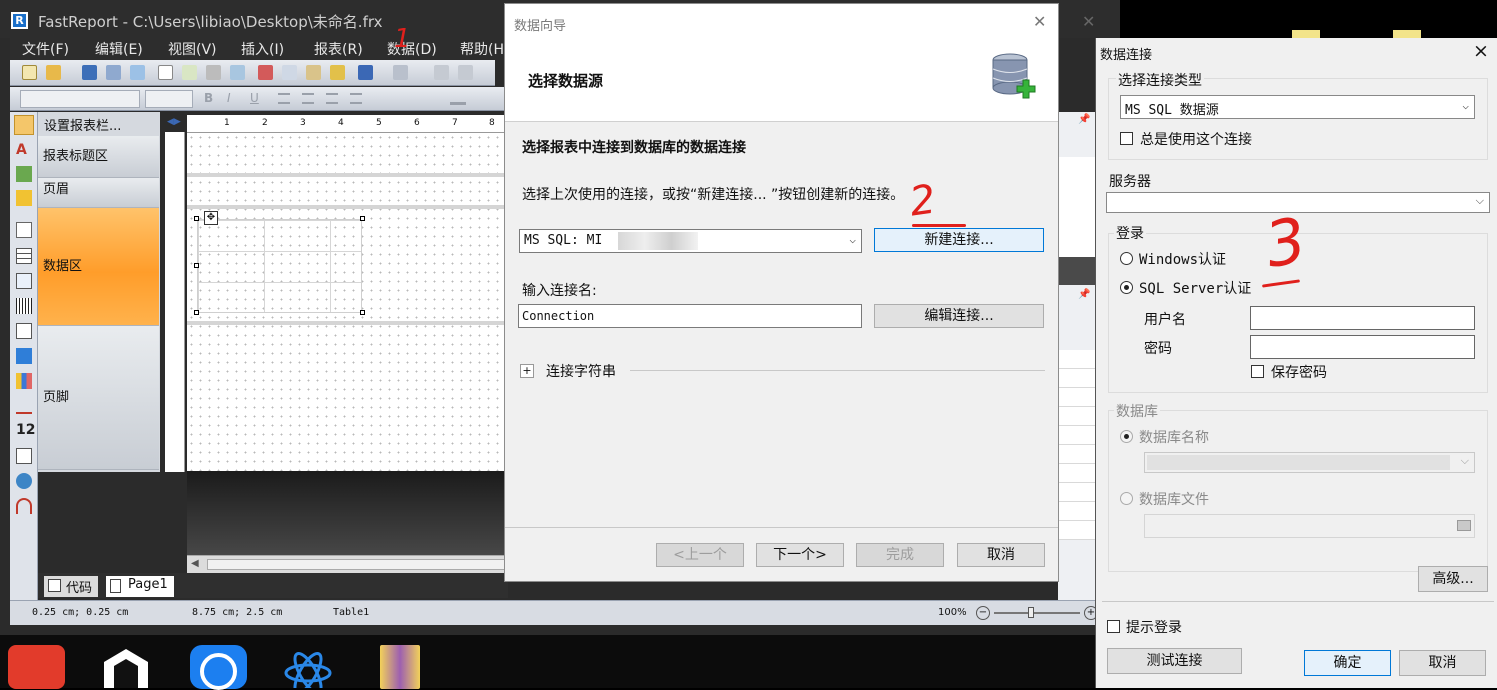 The image size is (1497, 690). What do you see at coordinates (24, 356) in the screenshot?
I see `checkbox-object-icon` at bounding box center [24, 356].